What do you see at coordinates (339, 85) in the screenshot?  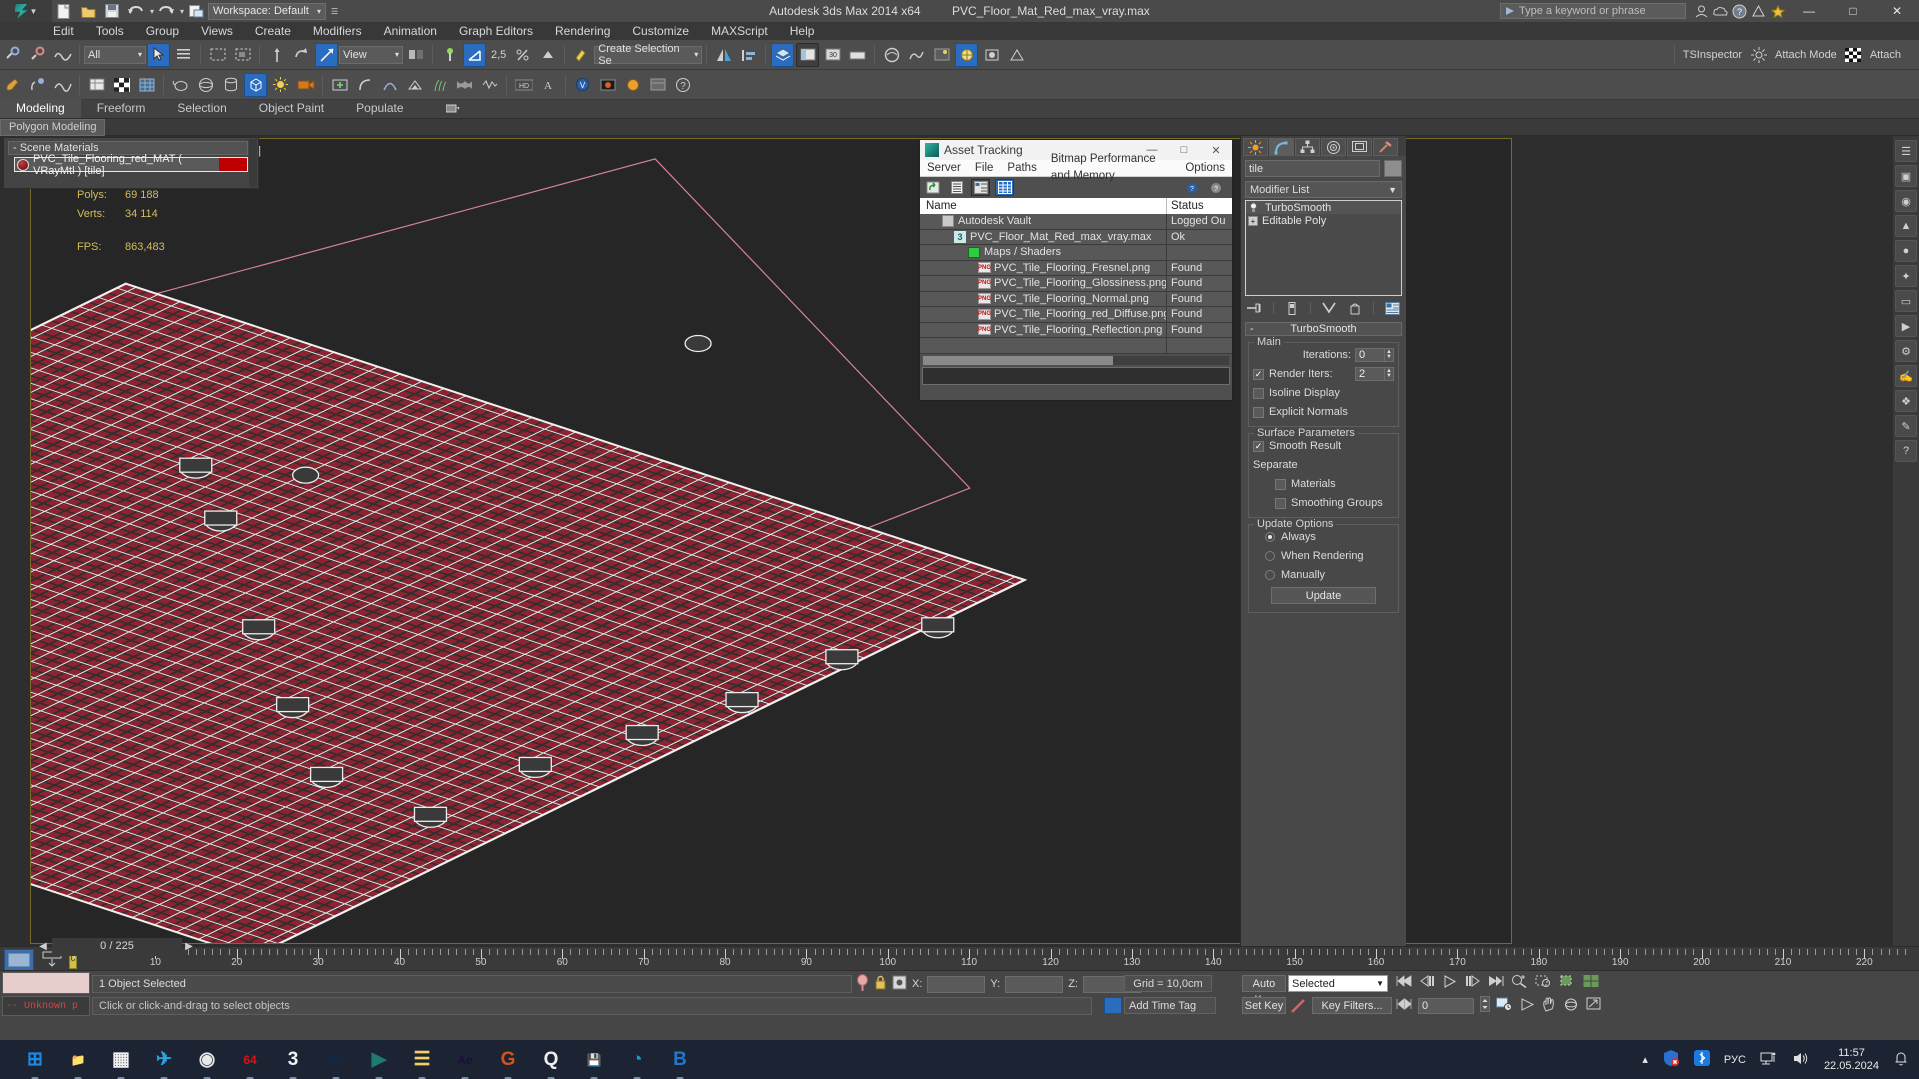 I see `add-modifier-icon` at bounding box center [339, 85].